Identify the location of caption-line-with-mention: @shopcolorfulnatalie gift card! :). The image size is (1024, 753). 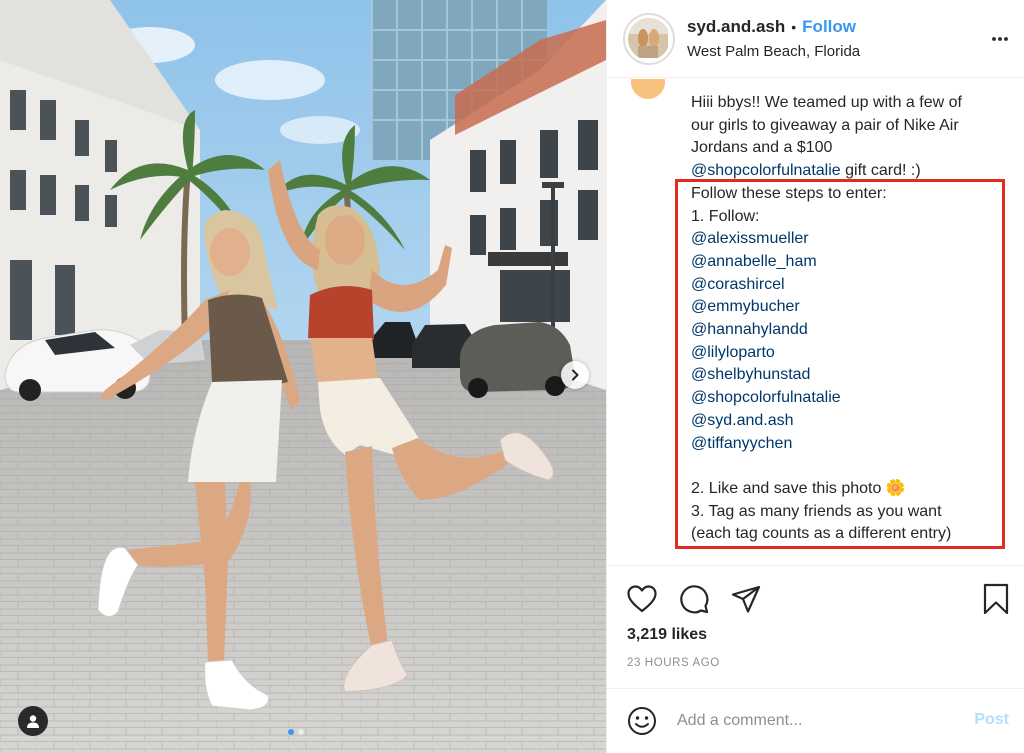
(806, 171).